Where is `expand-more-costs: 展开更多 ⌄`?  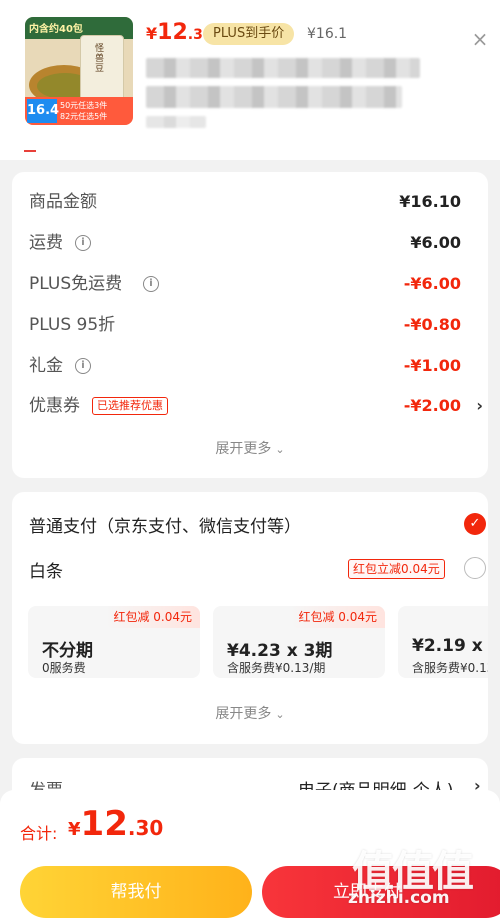 expand-more-costs: 展开更多 ⌄ is located at coordinates (250, 448).